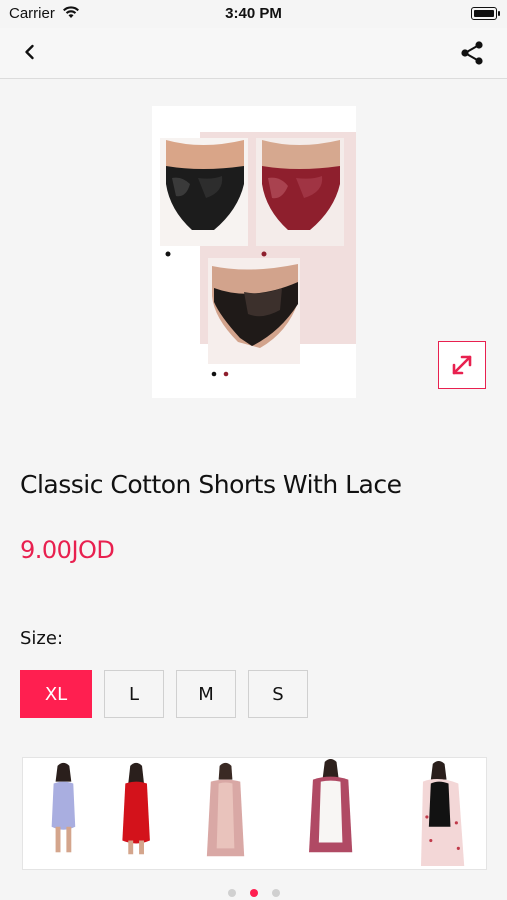 The height and width of the screenshot is (900, 507). Describe the element at coordinates (472, 53) in the screenshot. I see `share-icon` at that location.